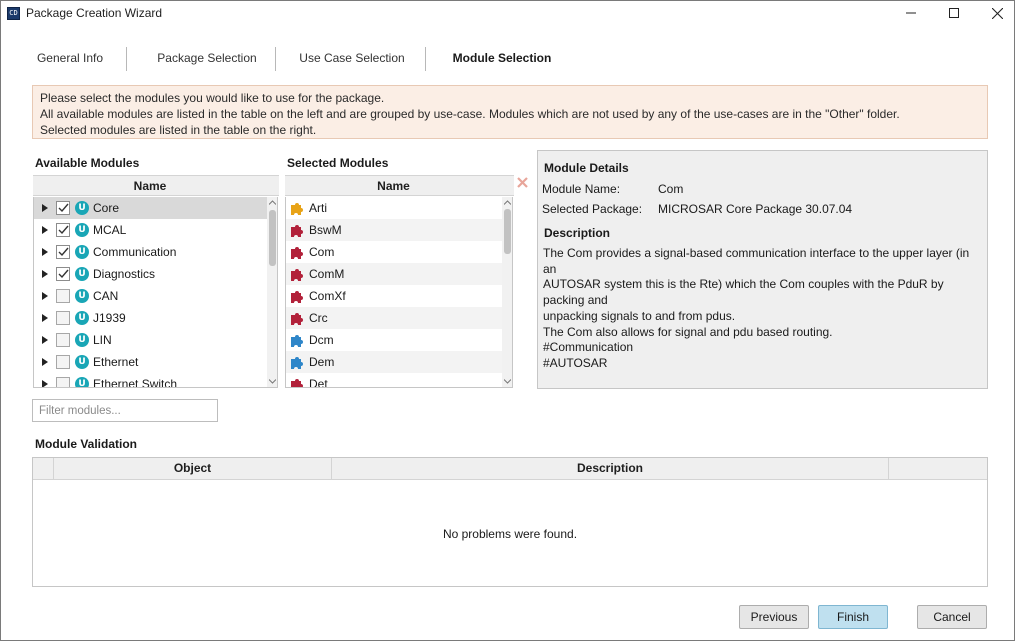 Image resolution: width=1015 pixels, height=641 pixels. I want to click on selected-name-header: Name, so click(393, 185).